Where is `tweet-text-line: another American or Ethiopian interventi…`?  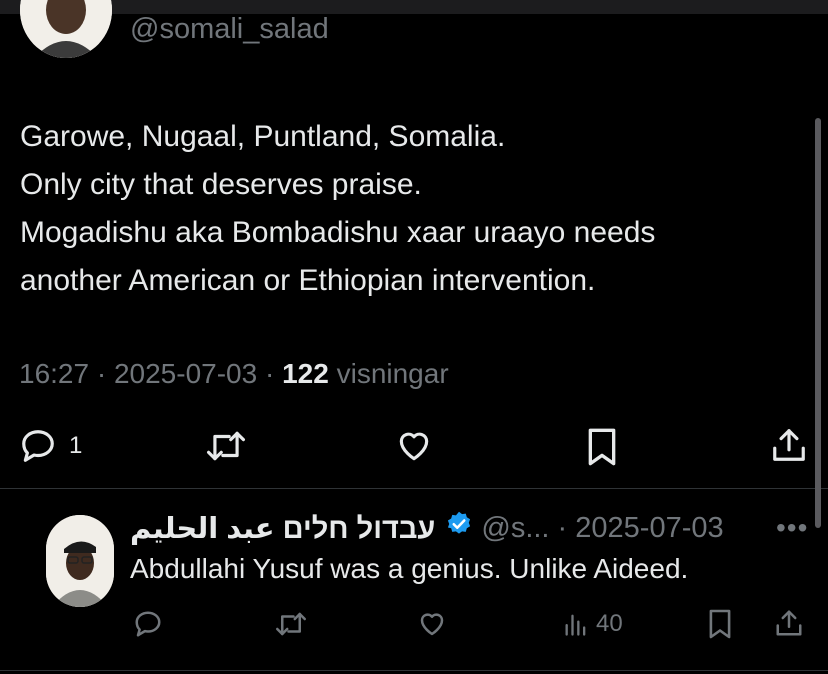
tweet-text-line: another American or Ethiopian interventi… is located at coordinates (308, 280).